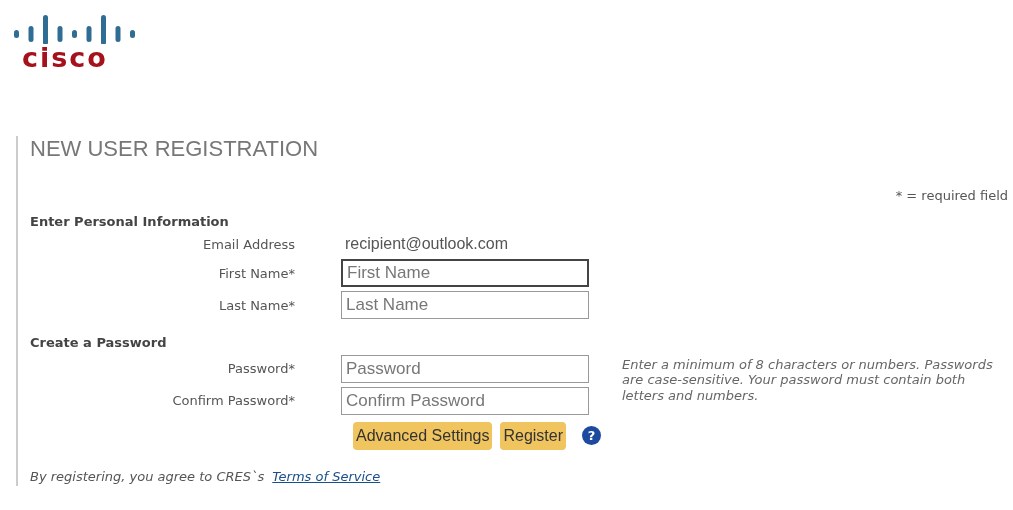 The image size is (1013, 510). Describe the element at coordinates (808, 380) in the screenshot. I see `password-hint: Enter a minimum of 8 characters or numbers. Passwords are case-sensitive. Your password must contain both letters and numbers.` at that location.